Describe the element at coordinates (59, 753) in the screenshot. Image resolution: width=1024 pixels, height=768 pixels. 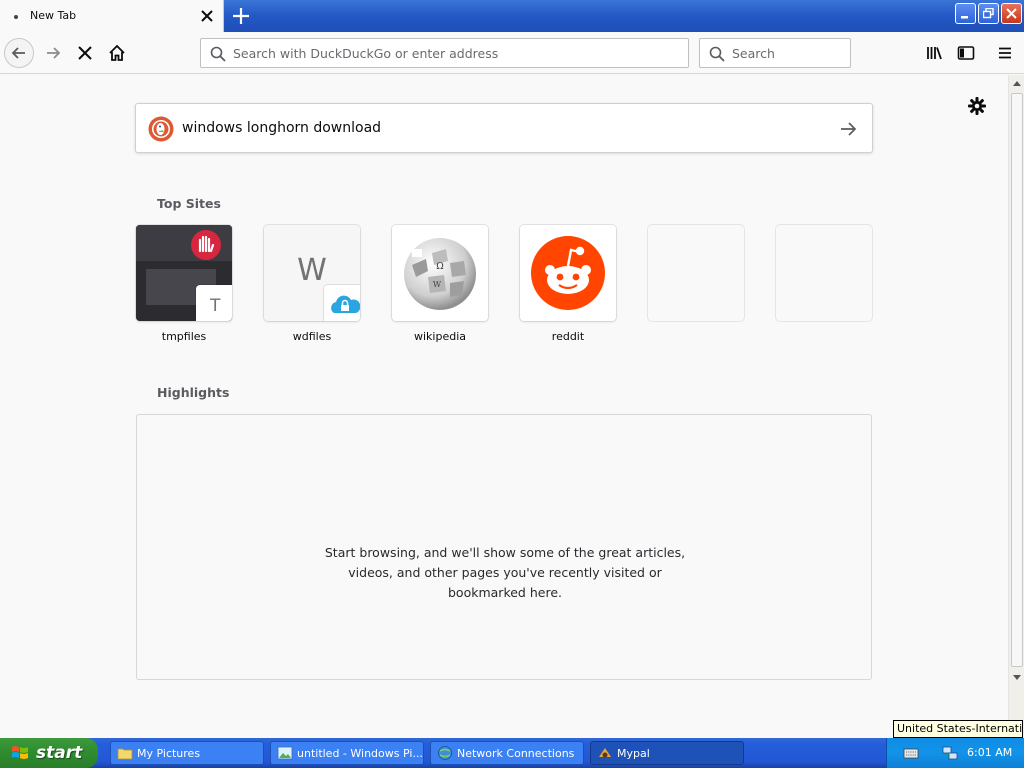
I see `start-label: start` at that location.